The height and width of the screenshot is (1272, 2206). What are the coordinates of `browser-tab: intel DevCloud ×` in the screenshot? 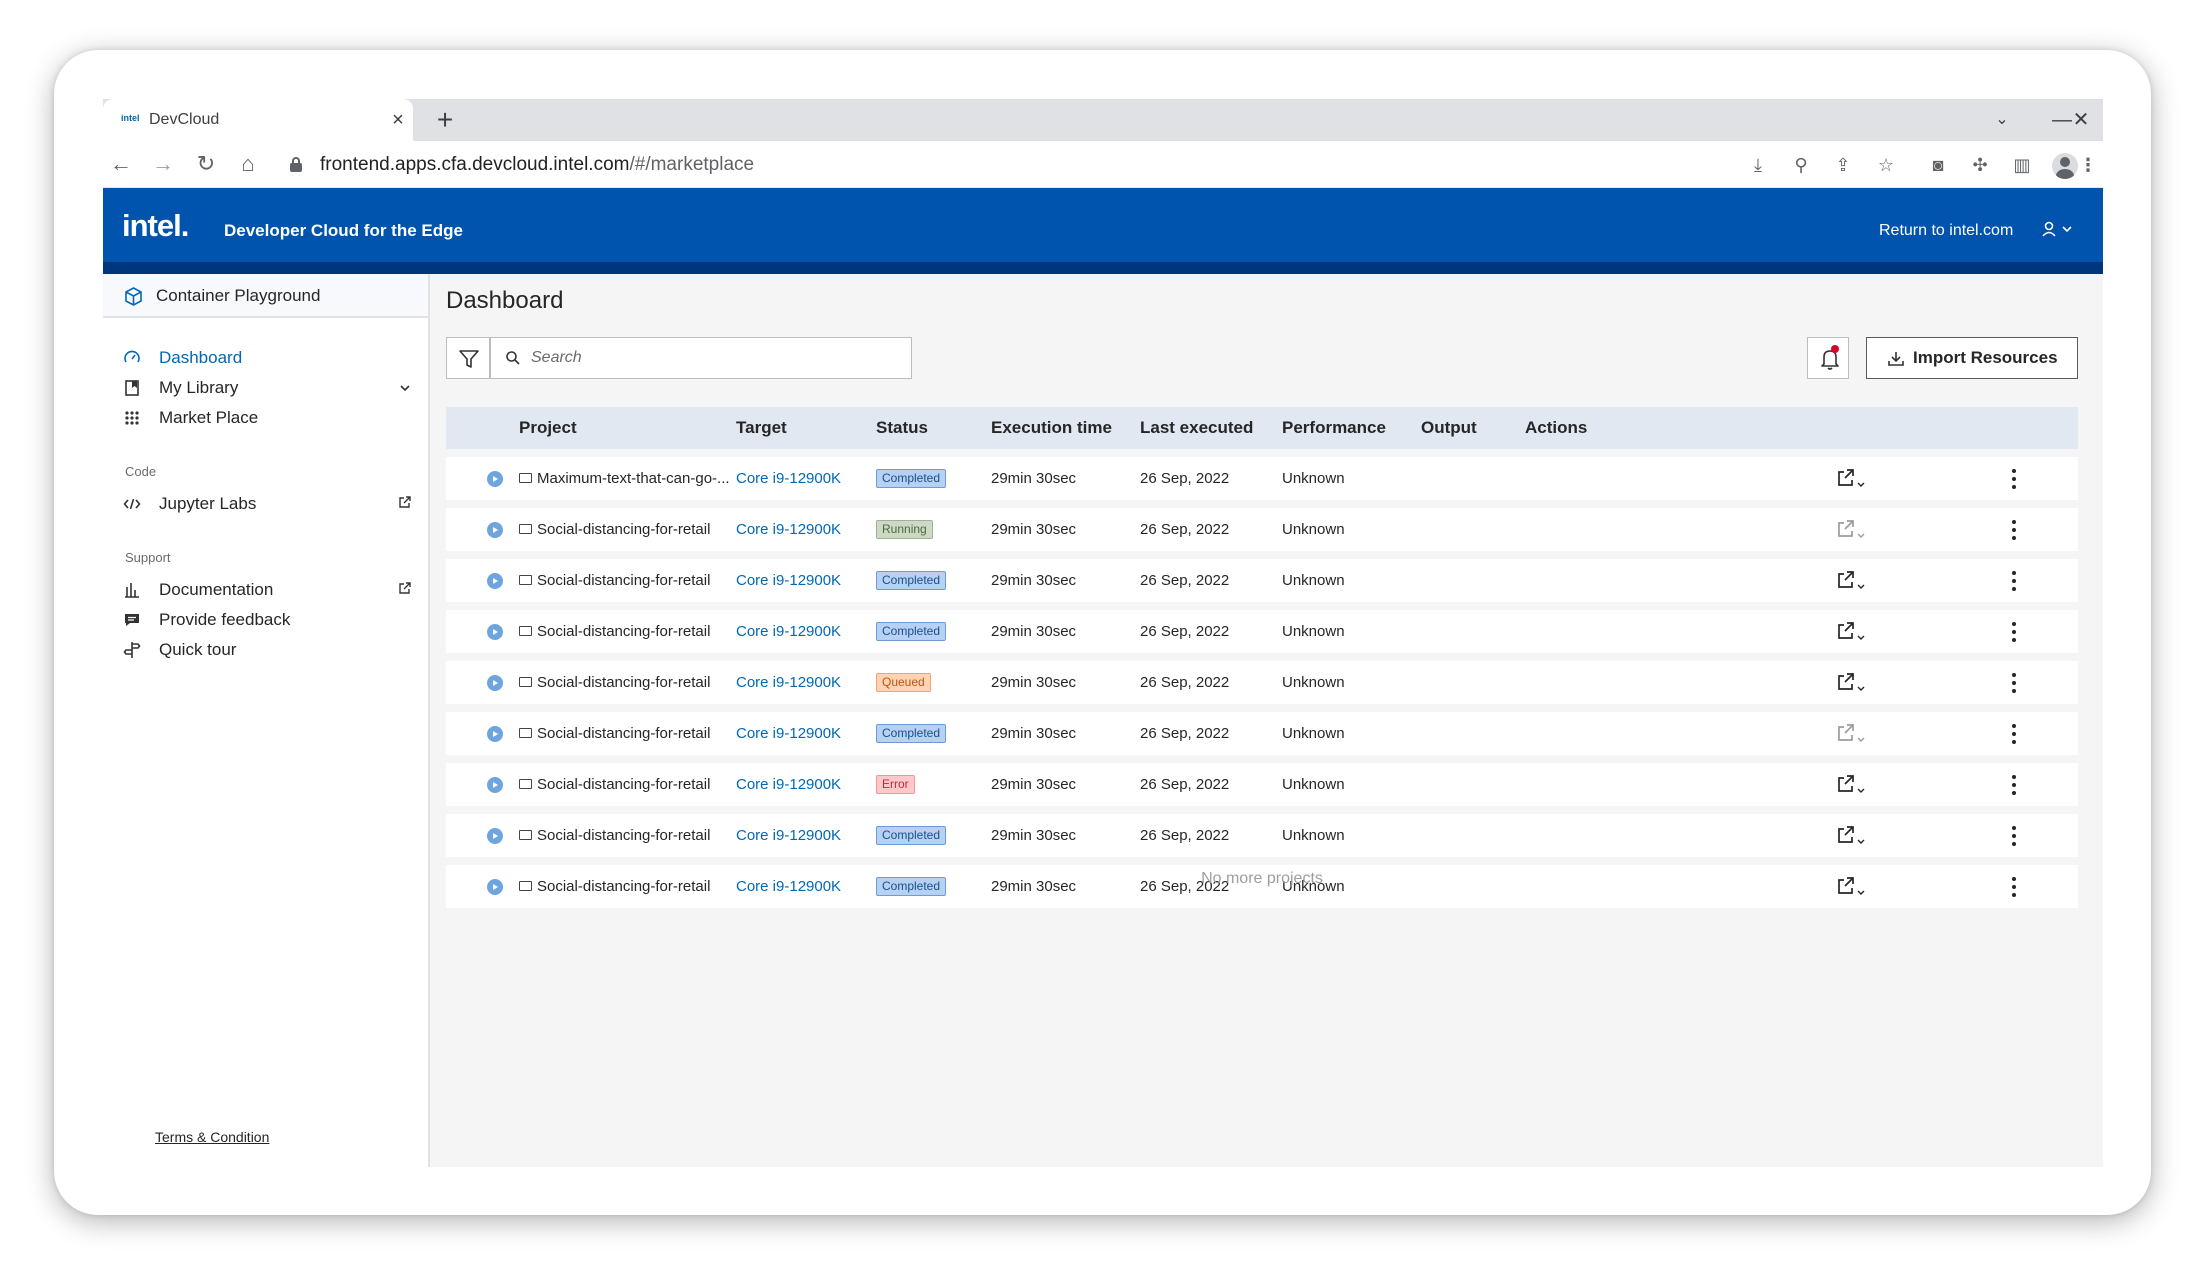 It's located at (258, 120).